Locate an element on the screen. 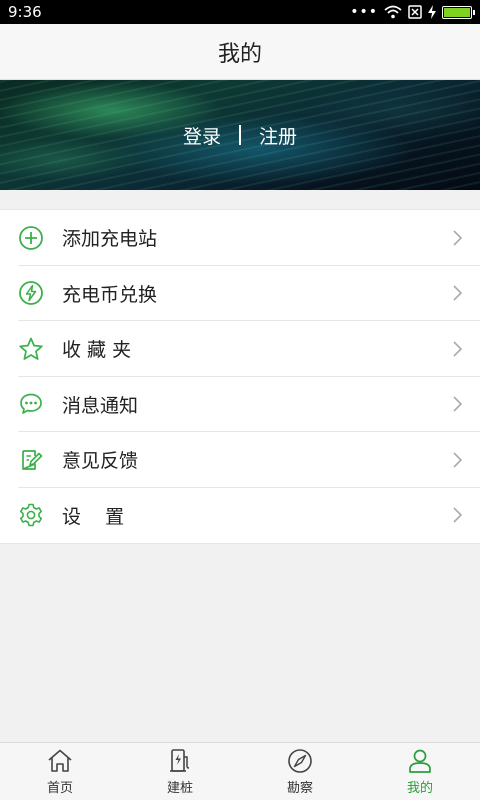 The image size is (480, 800). register-link: 注册 is located at coordinates (278, 135).